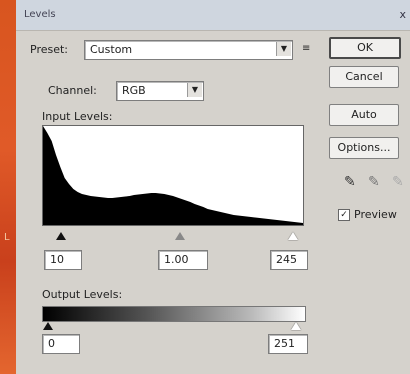 This screenshot has height=374, width=410. Describe the element at coordinates (57, 259) in the screenshot. I see `input-black-value: 10` at that location.